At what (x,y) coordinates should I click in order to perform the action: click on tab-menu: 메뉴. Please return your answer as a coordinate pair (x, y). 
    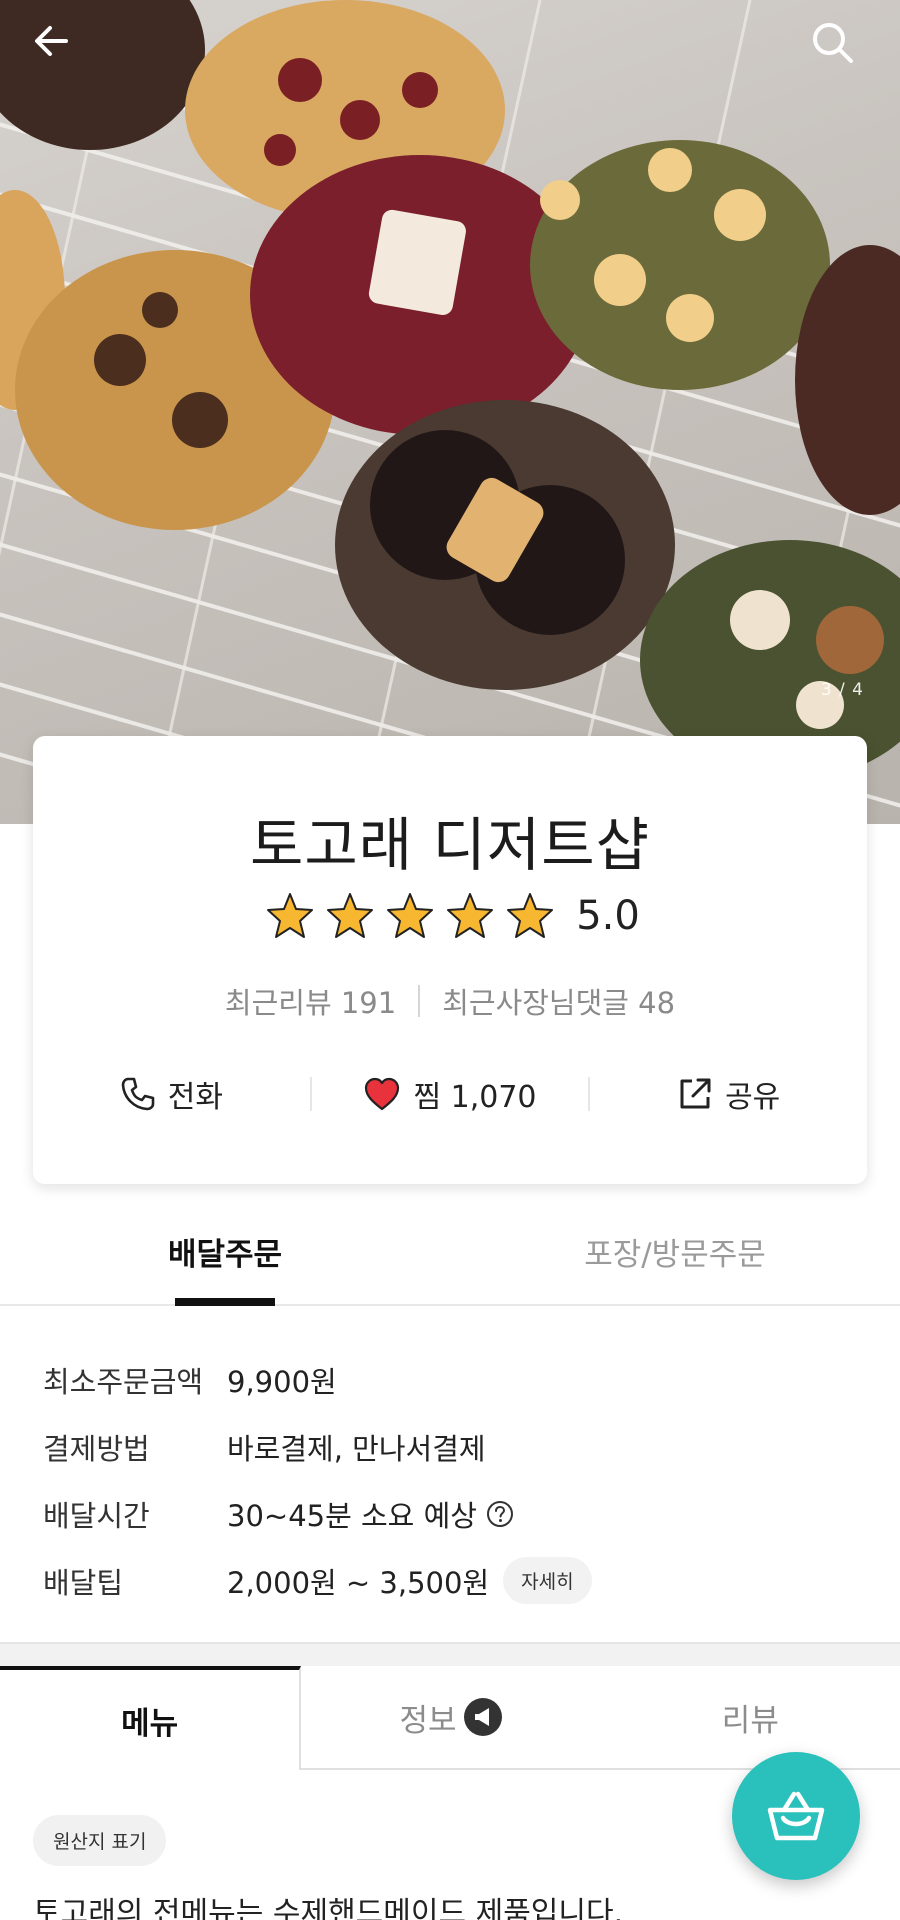
    Looking at the image, I should click on (151, 1718).